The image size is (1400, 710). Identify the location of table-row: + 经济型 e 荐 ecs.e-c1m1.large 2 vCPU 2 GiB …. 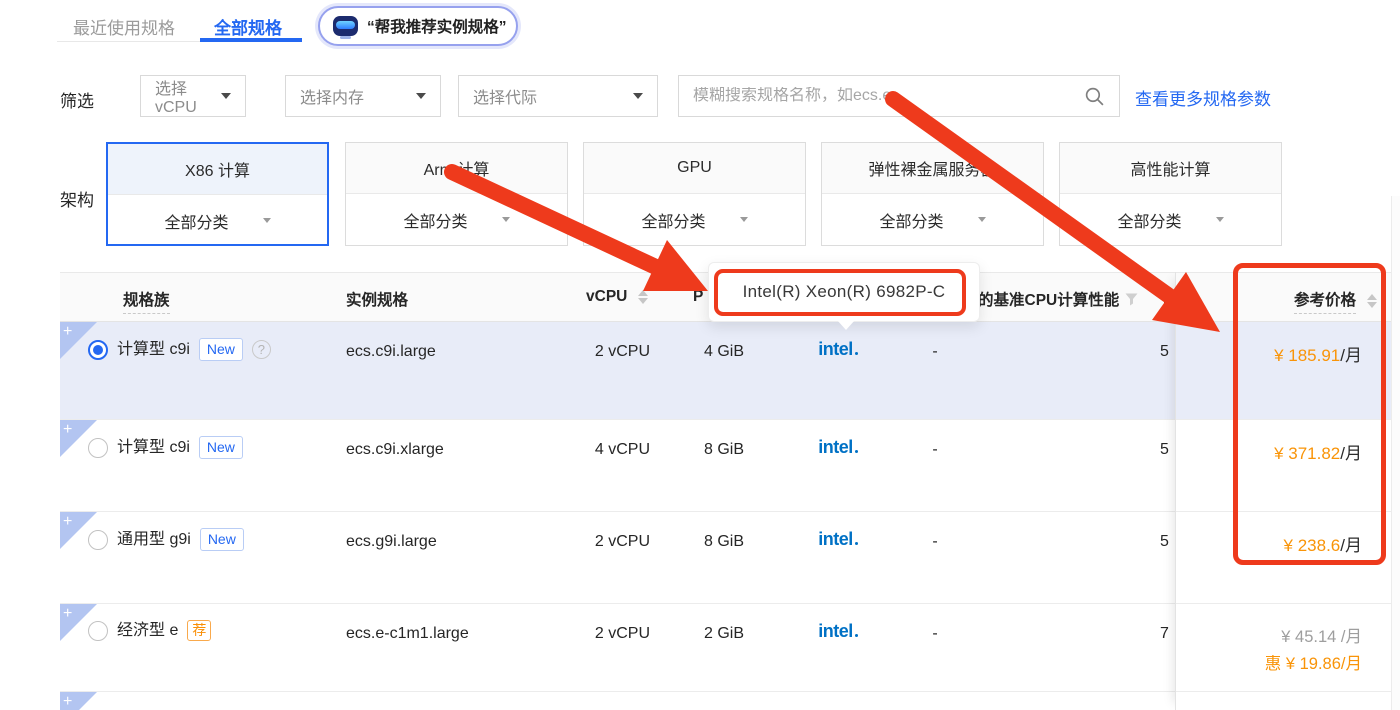
(617, 648).